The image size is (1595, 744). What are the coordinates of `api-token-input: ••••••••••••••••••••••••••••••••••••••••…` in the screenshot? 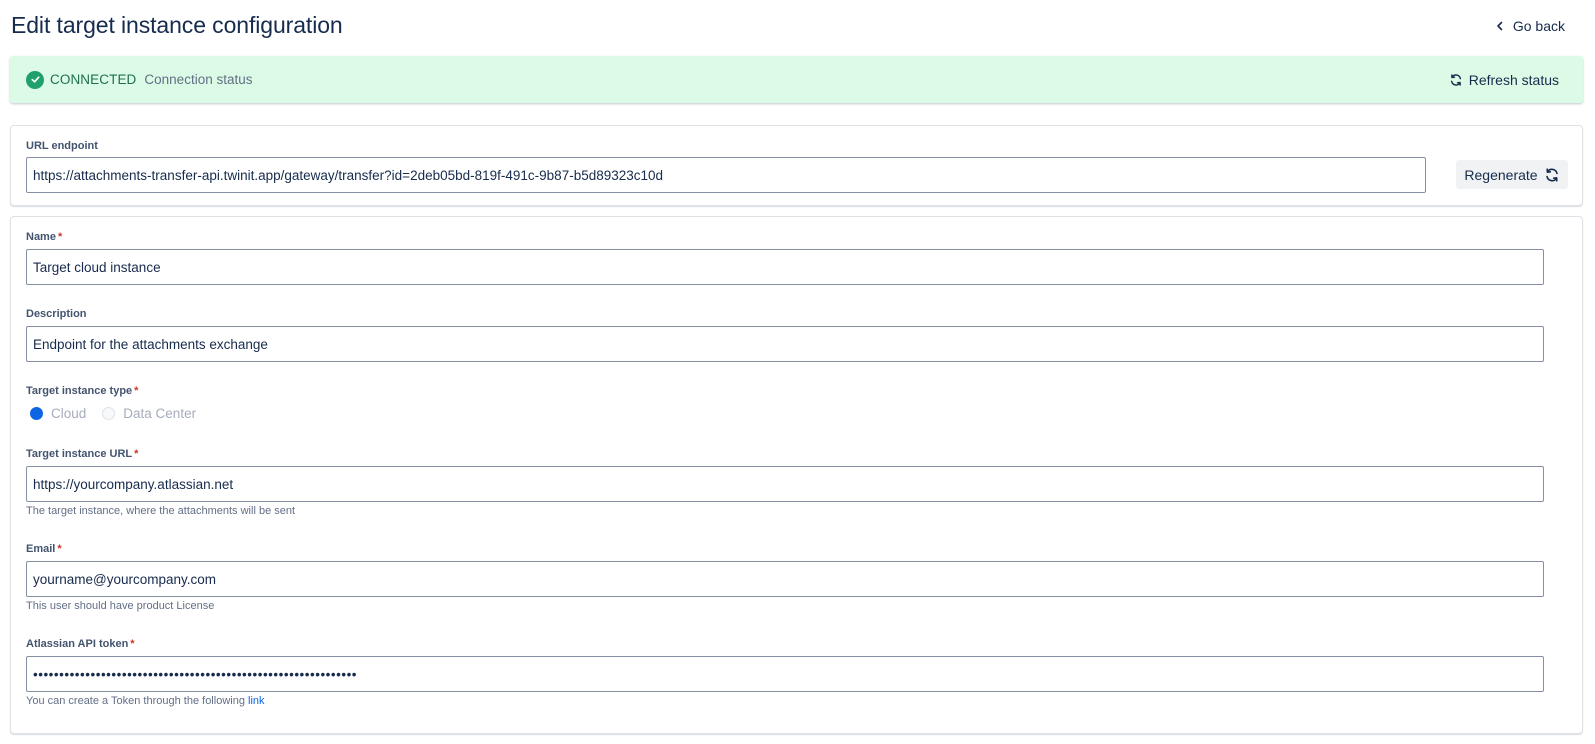 It's located at (785, 674).